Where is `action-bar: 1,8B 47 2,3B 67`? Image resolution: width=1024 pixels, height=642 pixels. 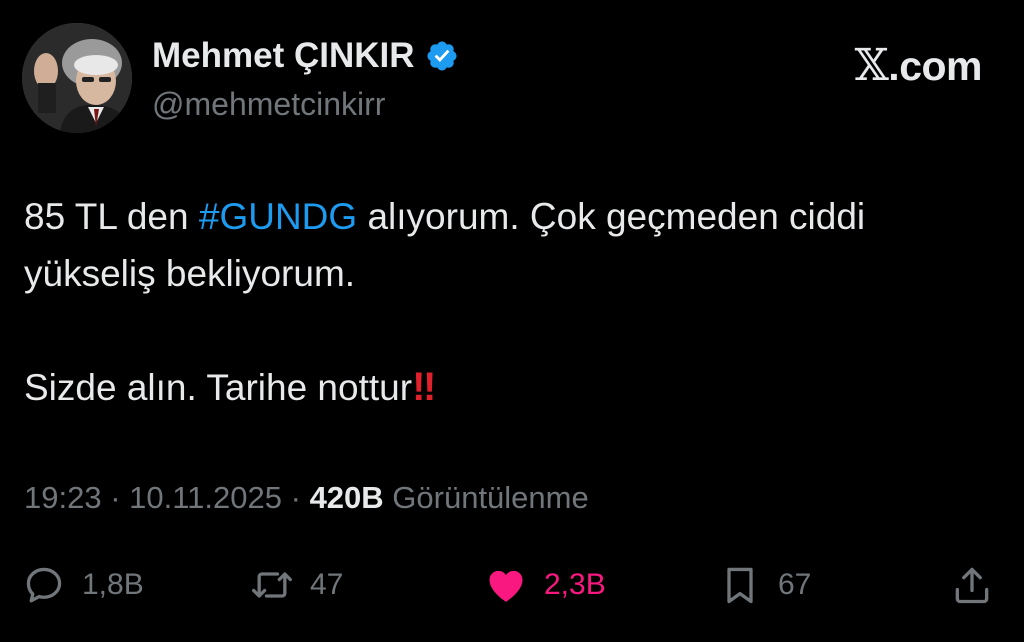
action-bar: 1,8B 47 2,3B 67 is located at coordinates (512, 585).